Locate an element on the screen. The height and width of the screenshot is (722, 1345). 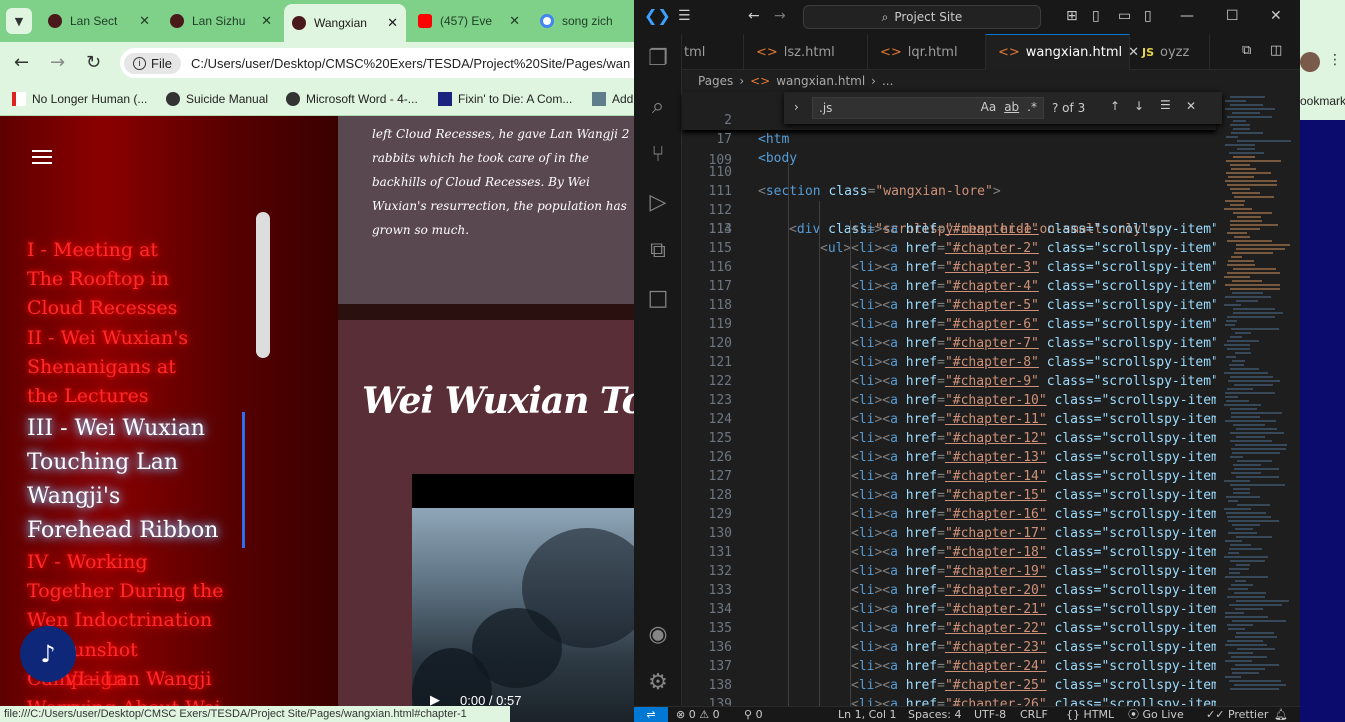
anchor-href: "#chapter-25" is located at coordinates (996, 685).